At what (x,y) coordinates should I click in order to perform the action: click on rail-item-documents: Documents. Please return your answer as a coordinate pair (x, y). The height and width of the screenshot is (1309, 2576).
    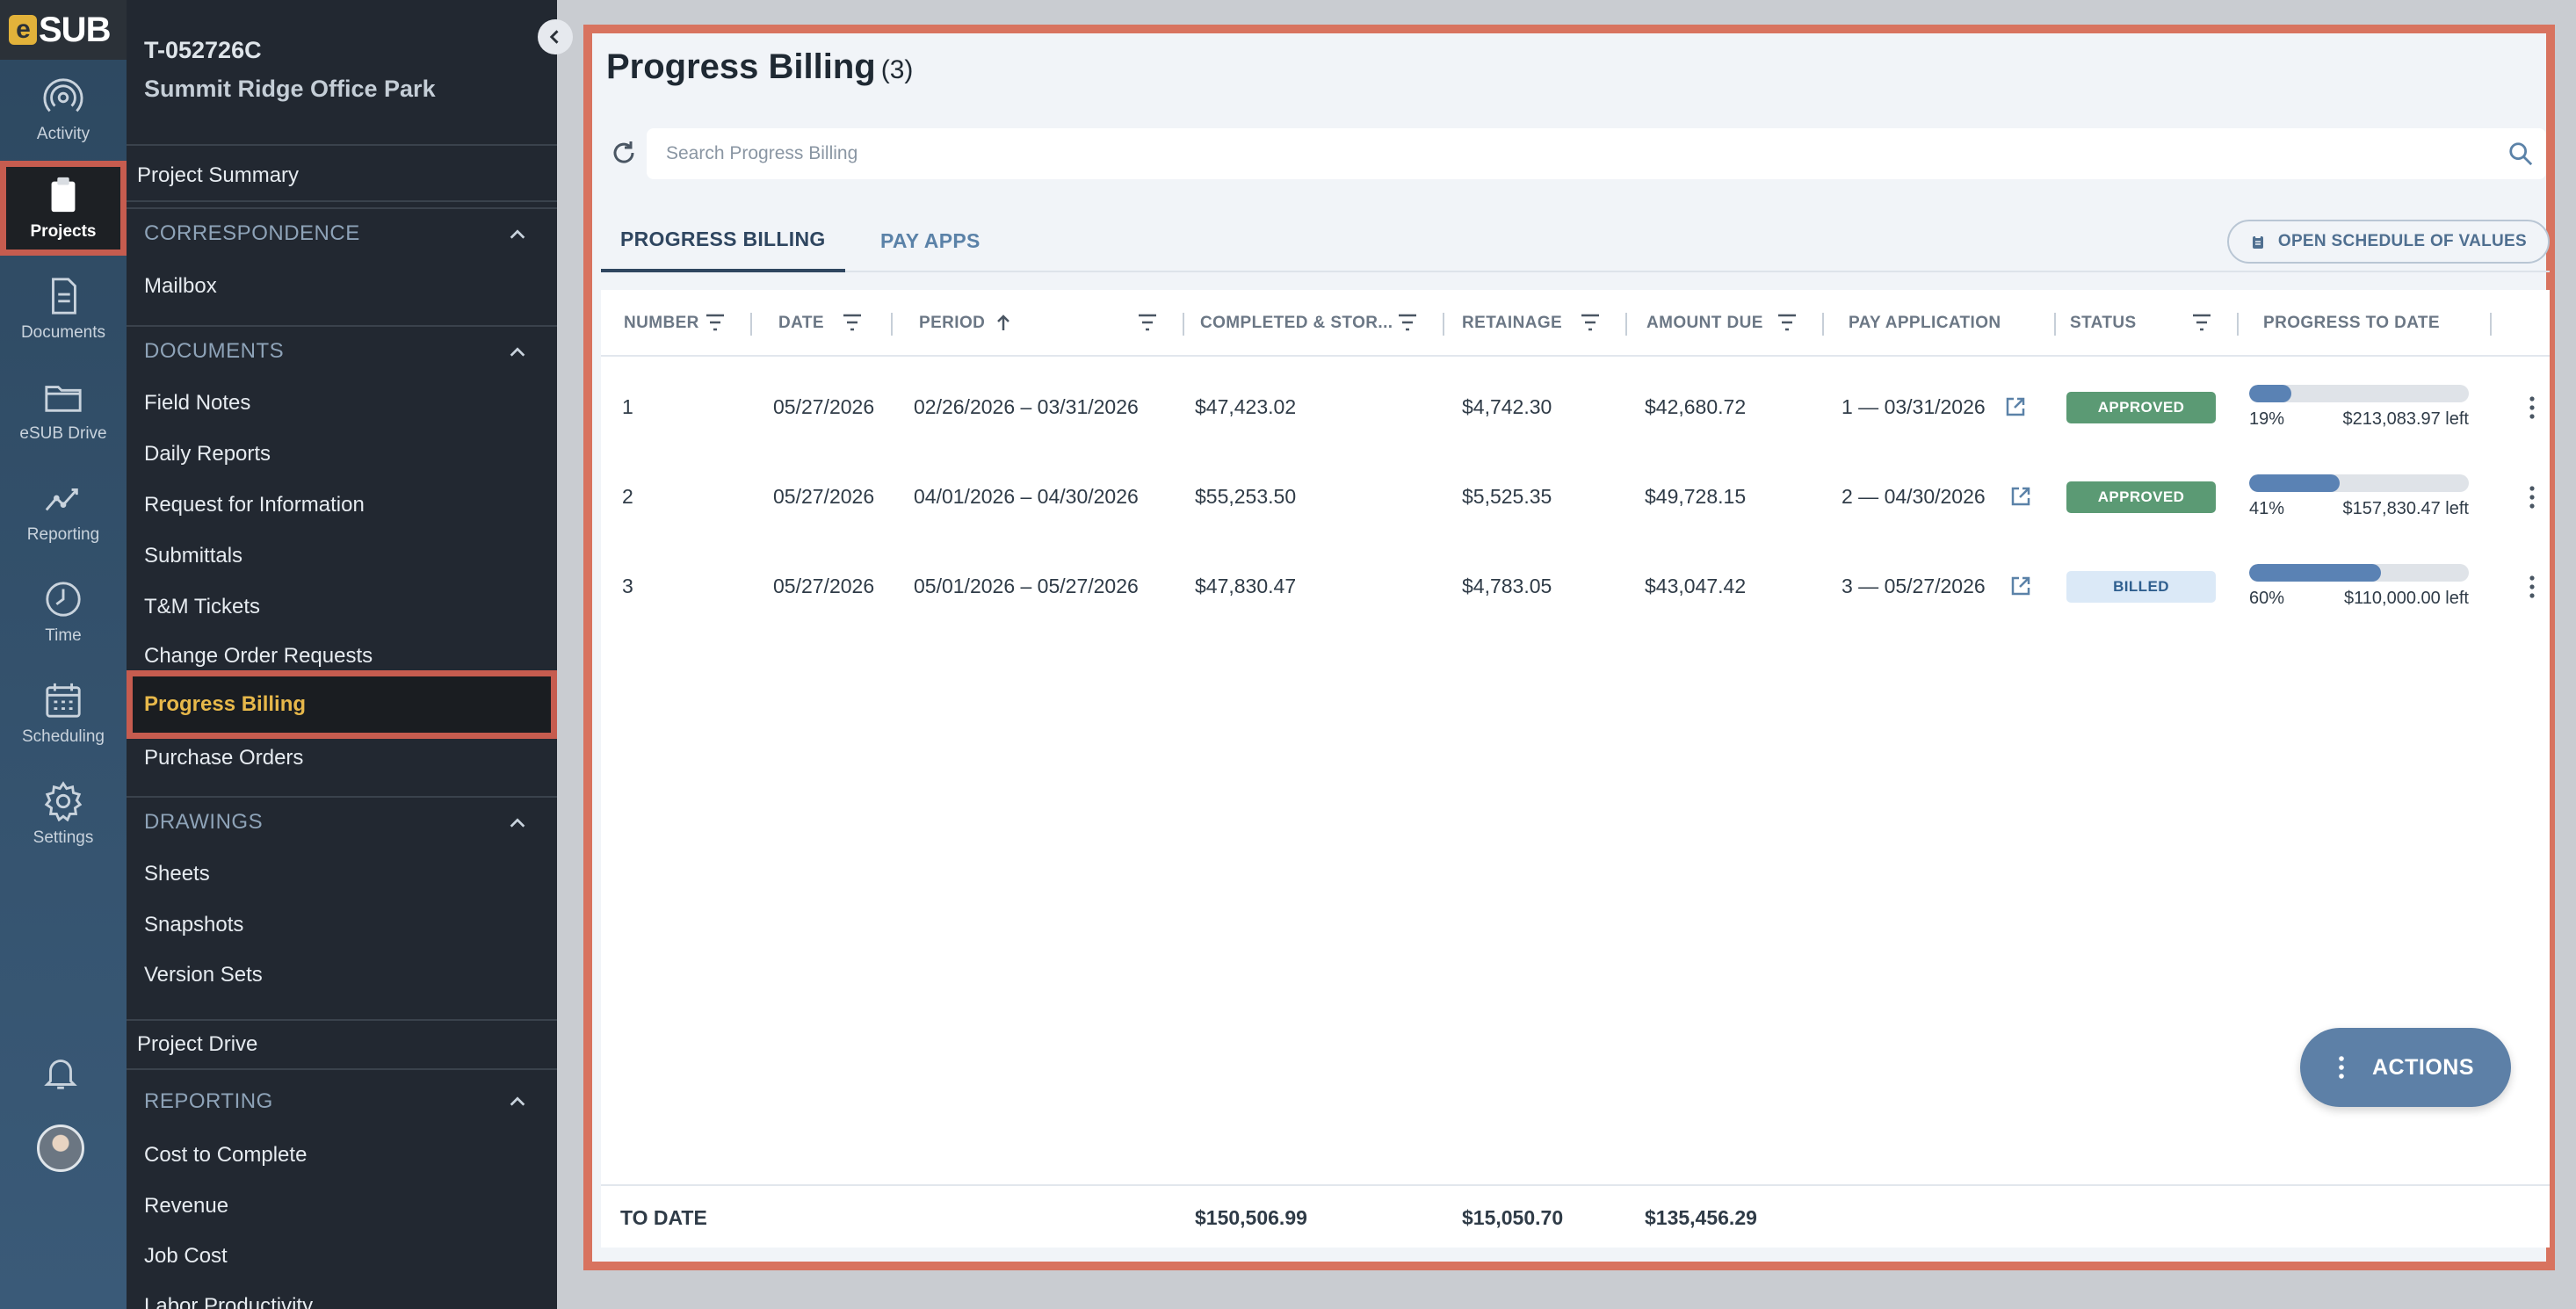
    Looking at the image, I should click on (63, 309).